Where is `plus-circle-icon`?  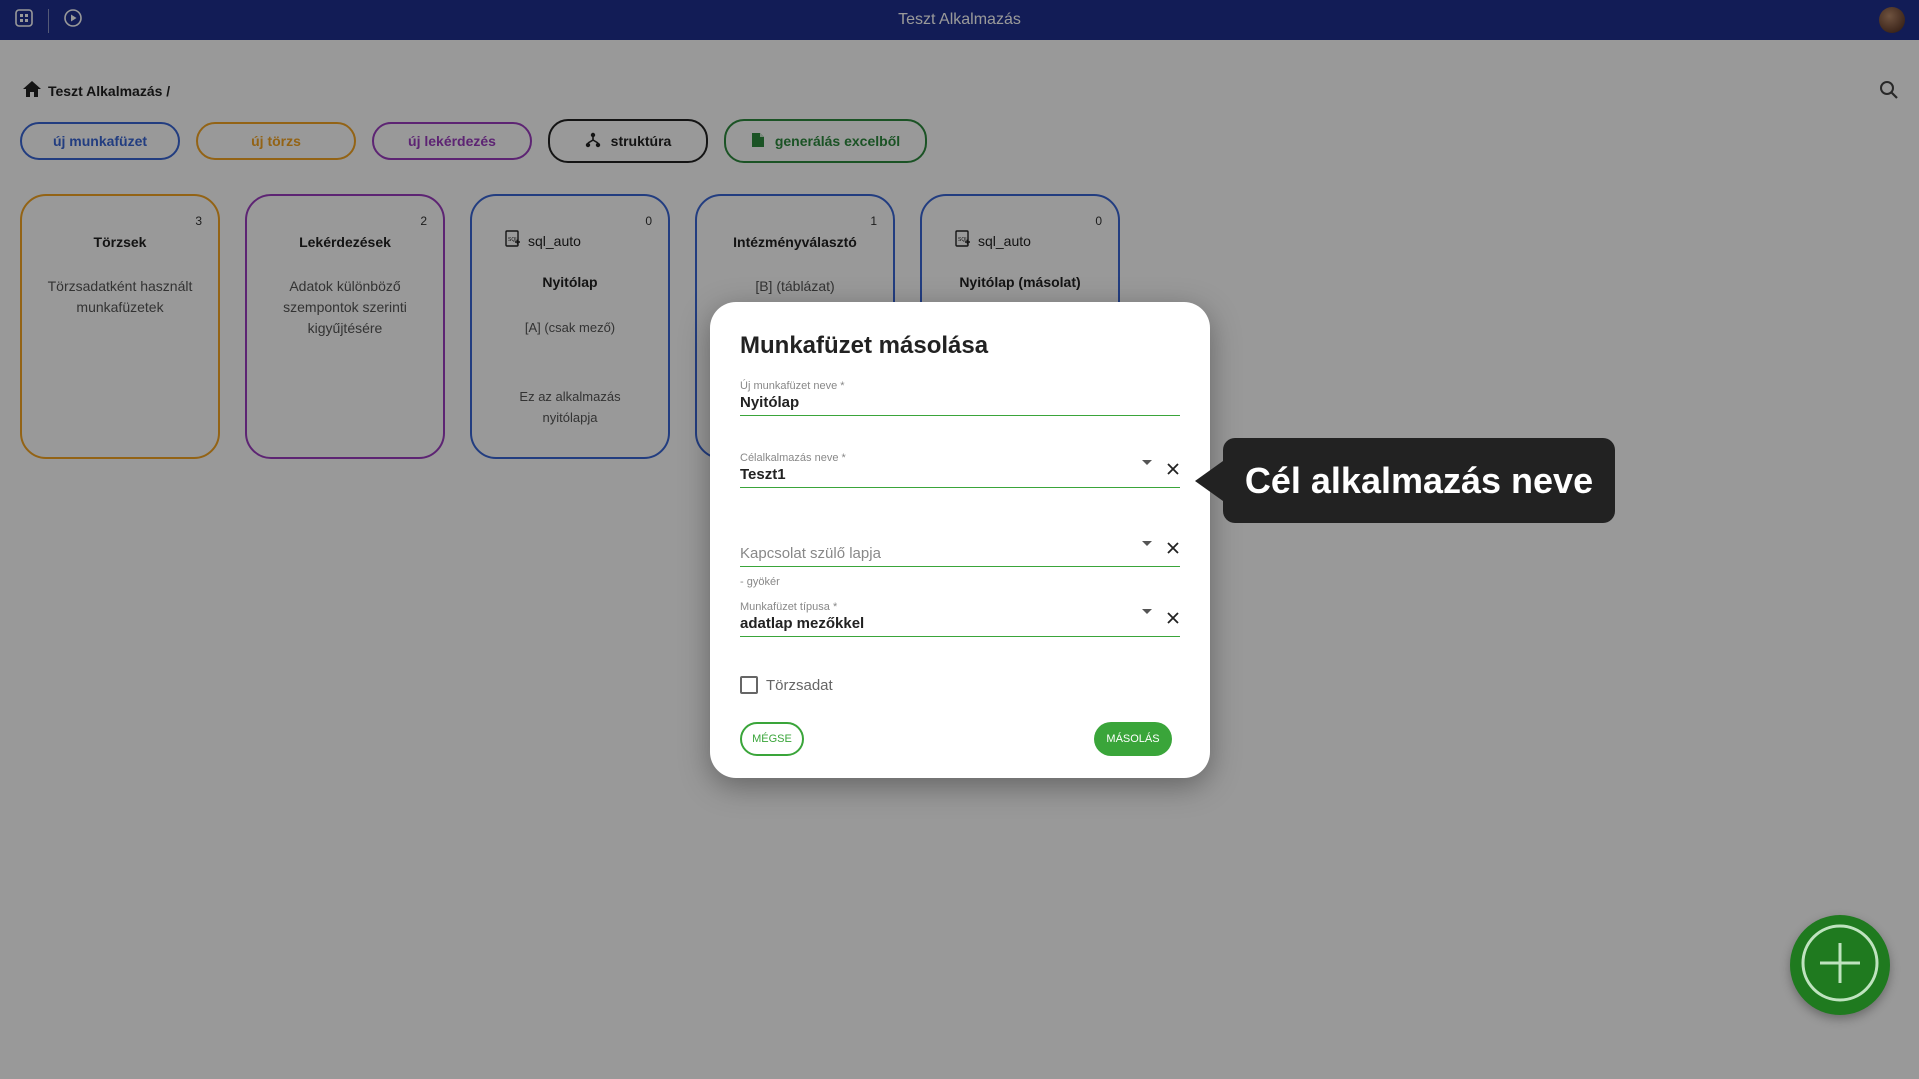
plus-circle-icon is located at coordinates (1840, 965).